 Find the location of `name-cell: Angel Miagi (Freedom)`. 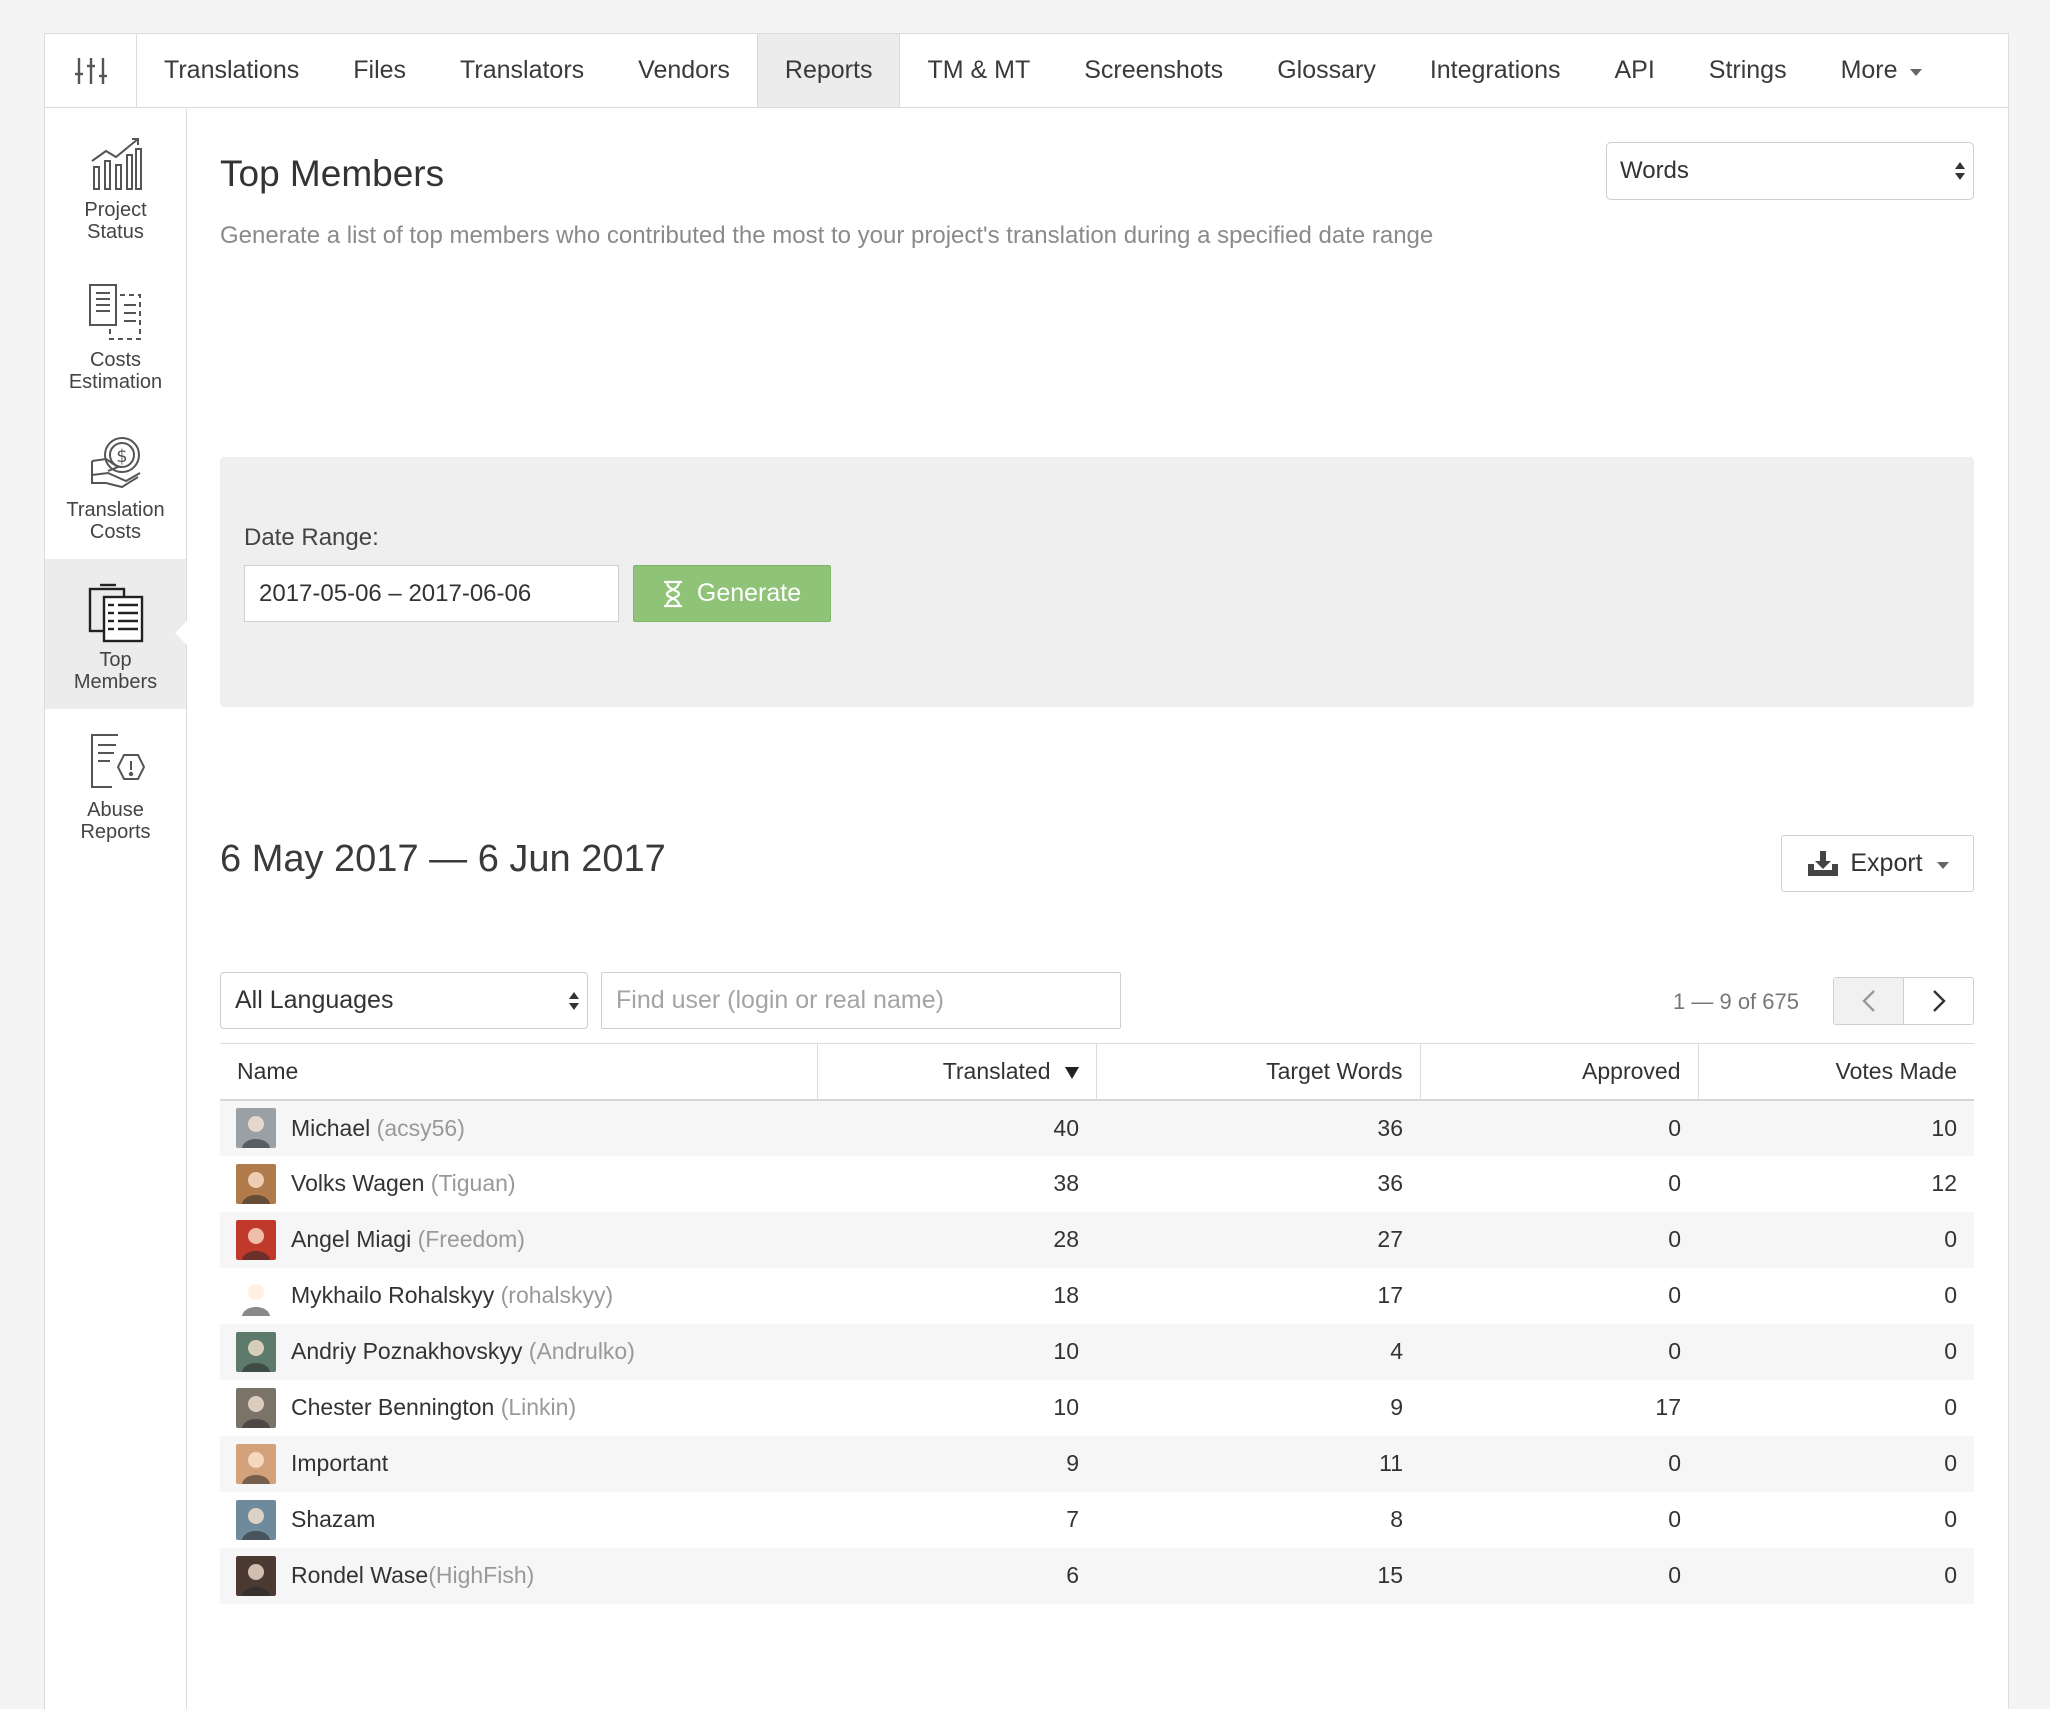

name-cell: Angel Miagi (Freedom) is located at coordinates (518, 1239).